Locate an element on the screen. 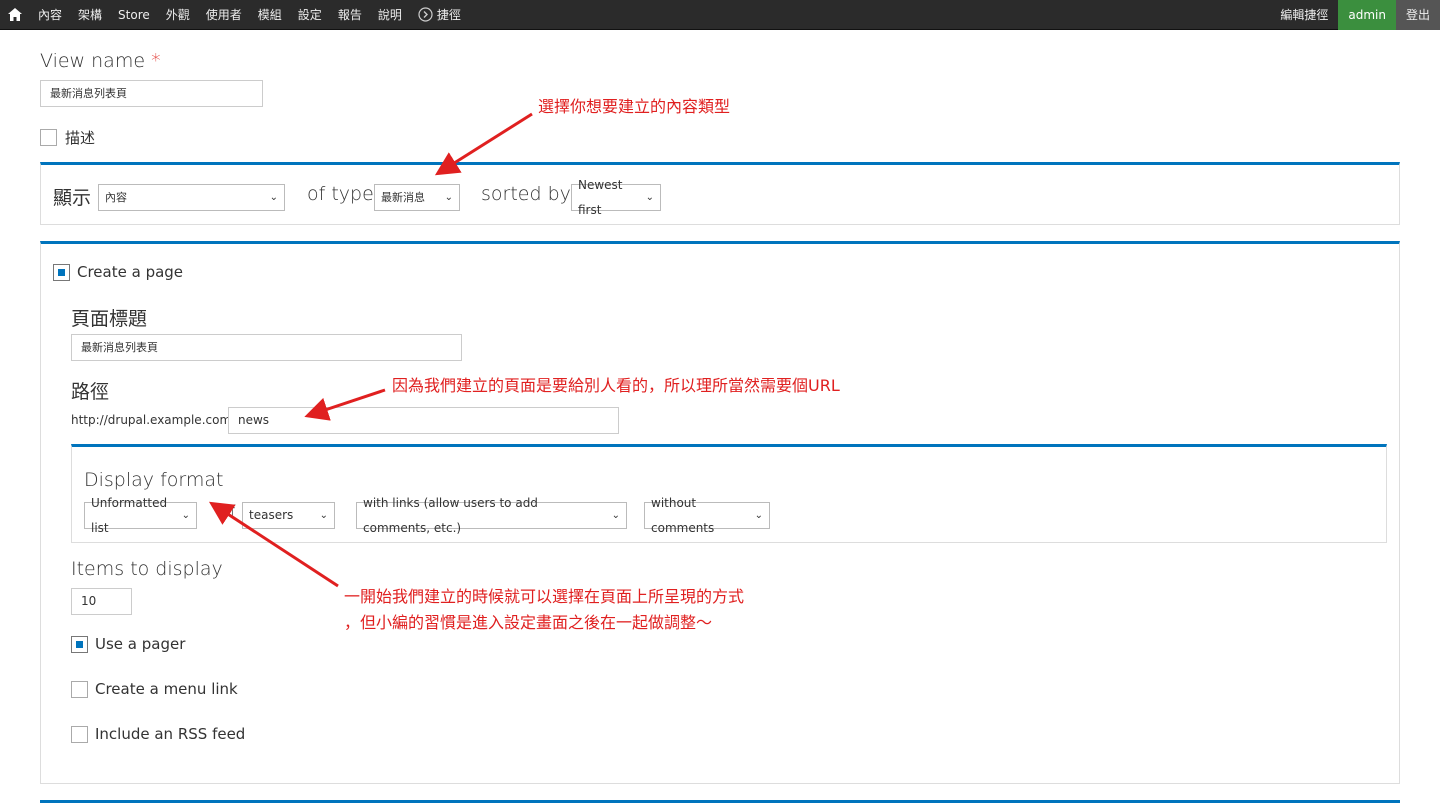 This screenshot has width=1440, height=804. arrow-to-display-format is located at coordinates (273, 544).